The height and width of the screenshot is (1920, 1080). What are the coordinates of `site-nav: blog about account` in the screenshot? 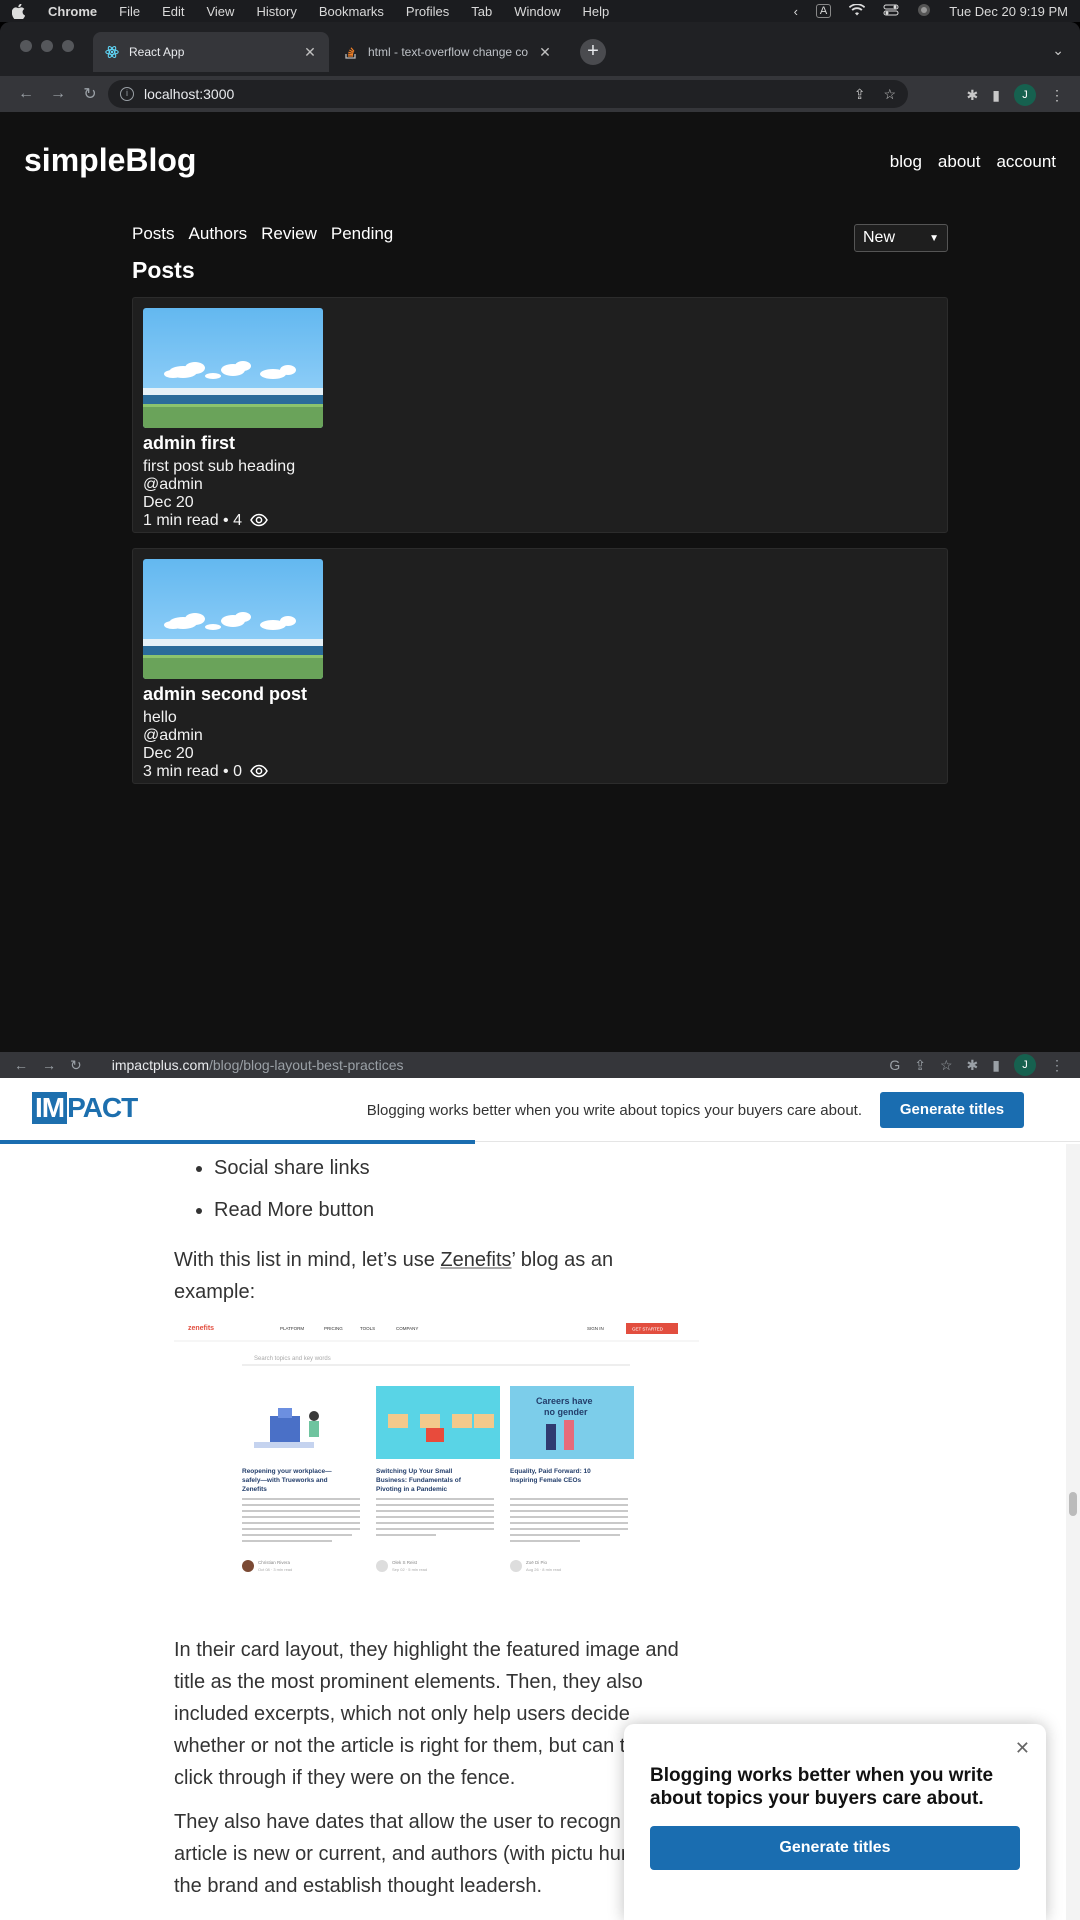 It's located at (973, 162).